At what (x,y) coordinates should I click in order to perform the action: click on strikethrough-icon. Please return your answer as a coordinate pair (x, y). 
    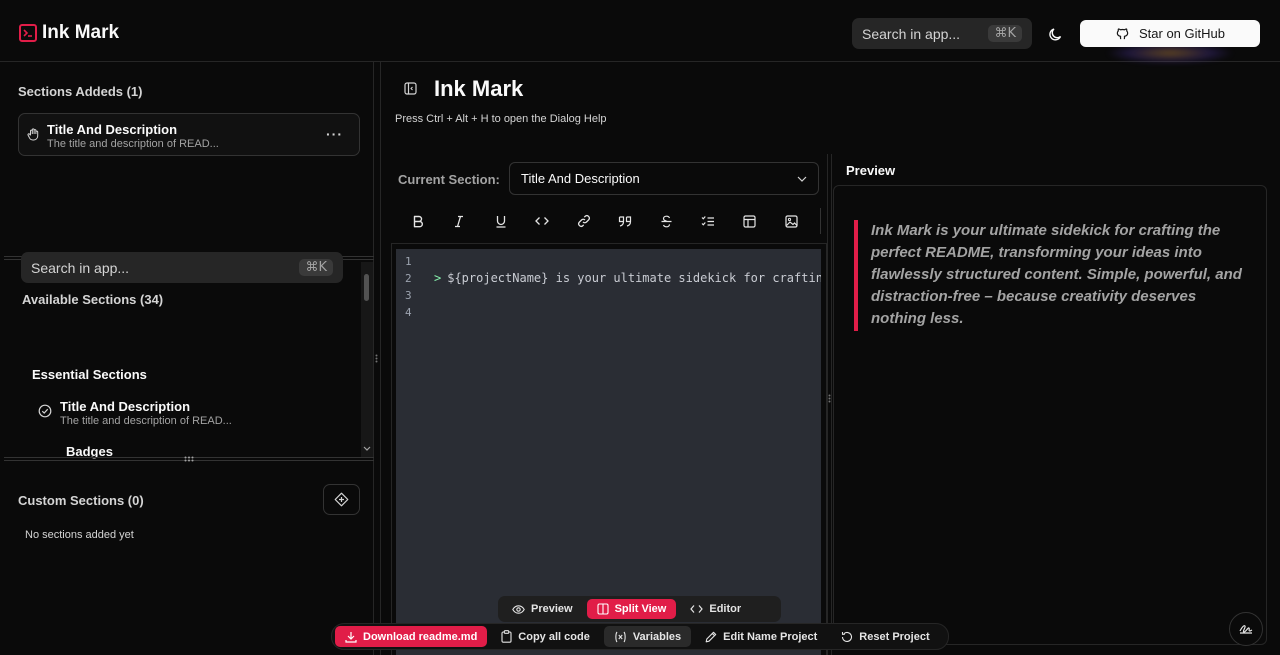
    Looking at the image, I should click on (667, 221).